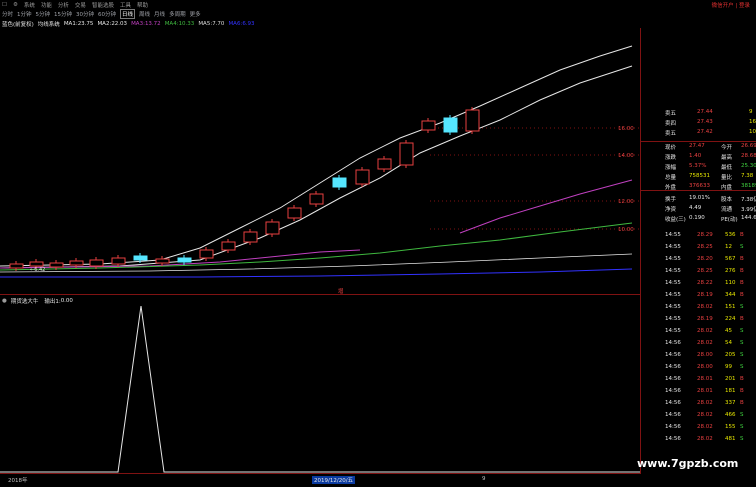 The image size is (756, 487). Describe the element at coordinates (698, 177) in the screenshot. I see `quote-row: 总量 758531 量比 7.38` at that location.